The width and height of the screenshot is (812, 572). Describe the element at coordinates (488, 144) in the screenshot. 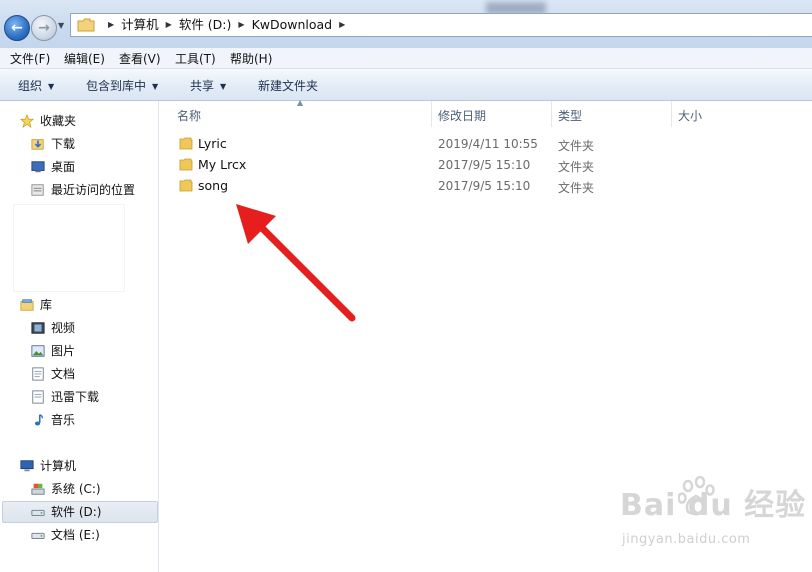

I see `file-date: 2019/4/11 10:55` at that location.